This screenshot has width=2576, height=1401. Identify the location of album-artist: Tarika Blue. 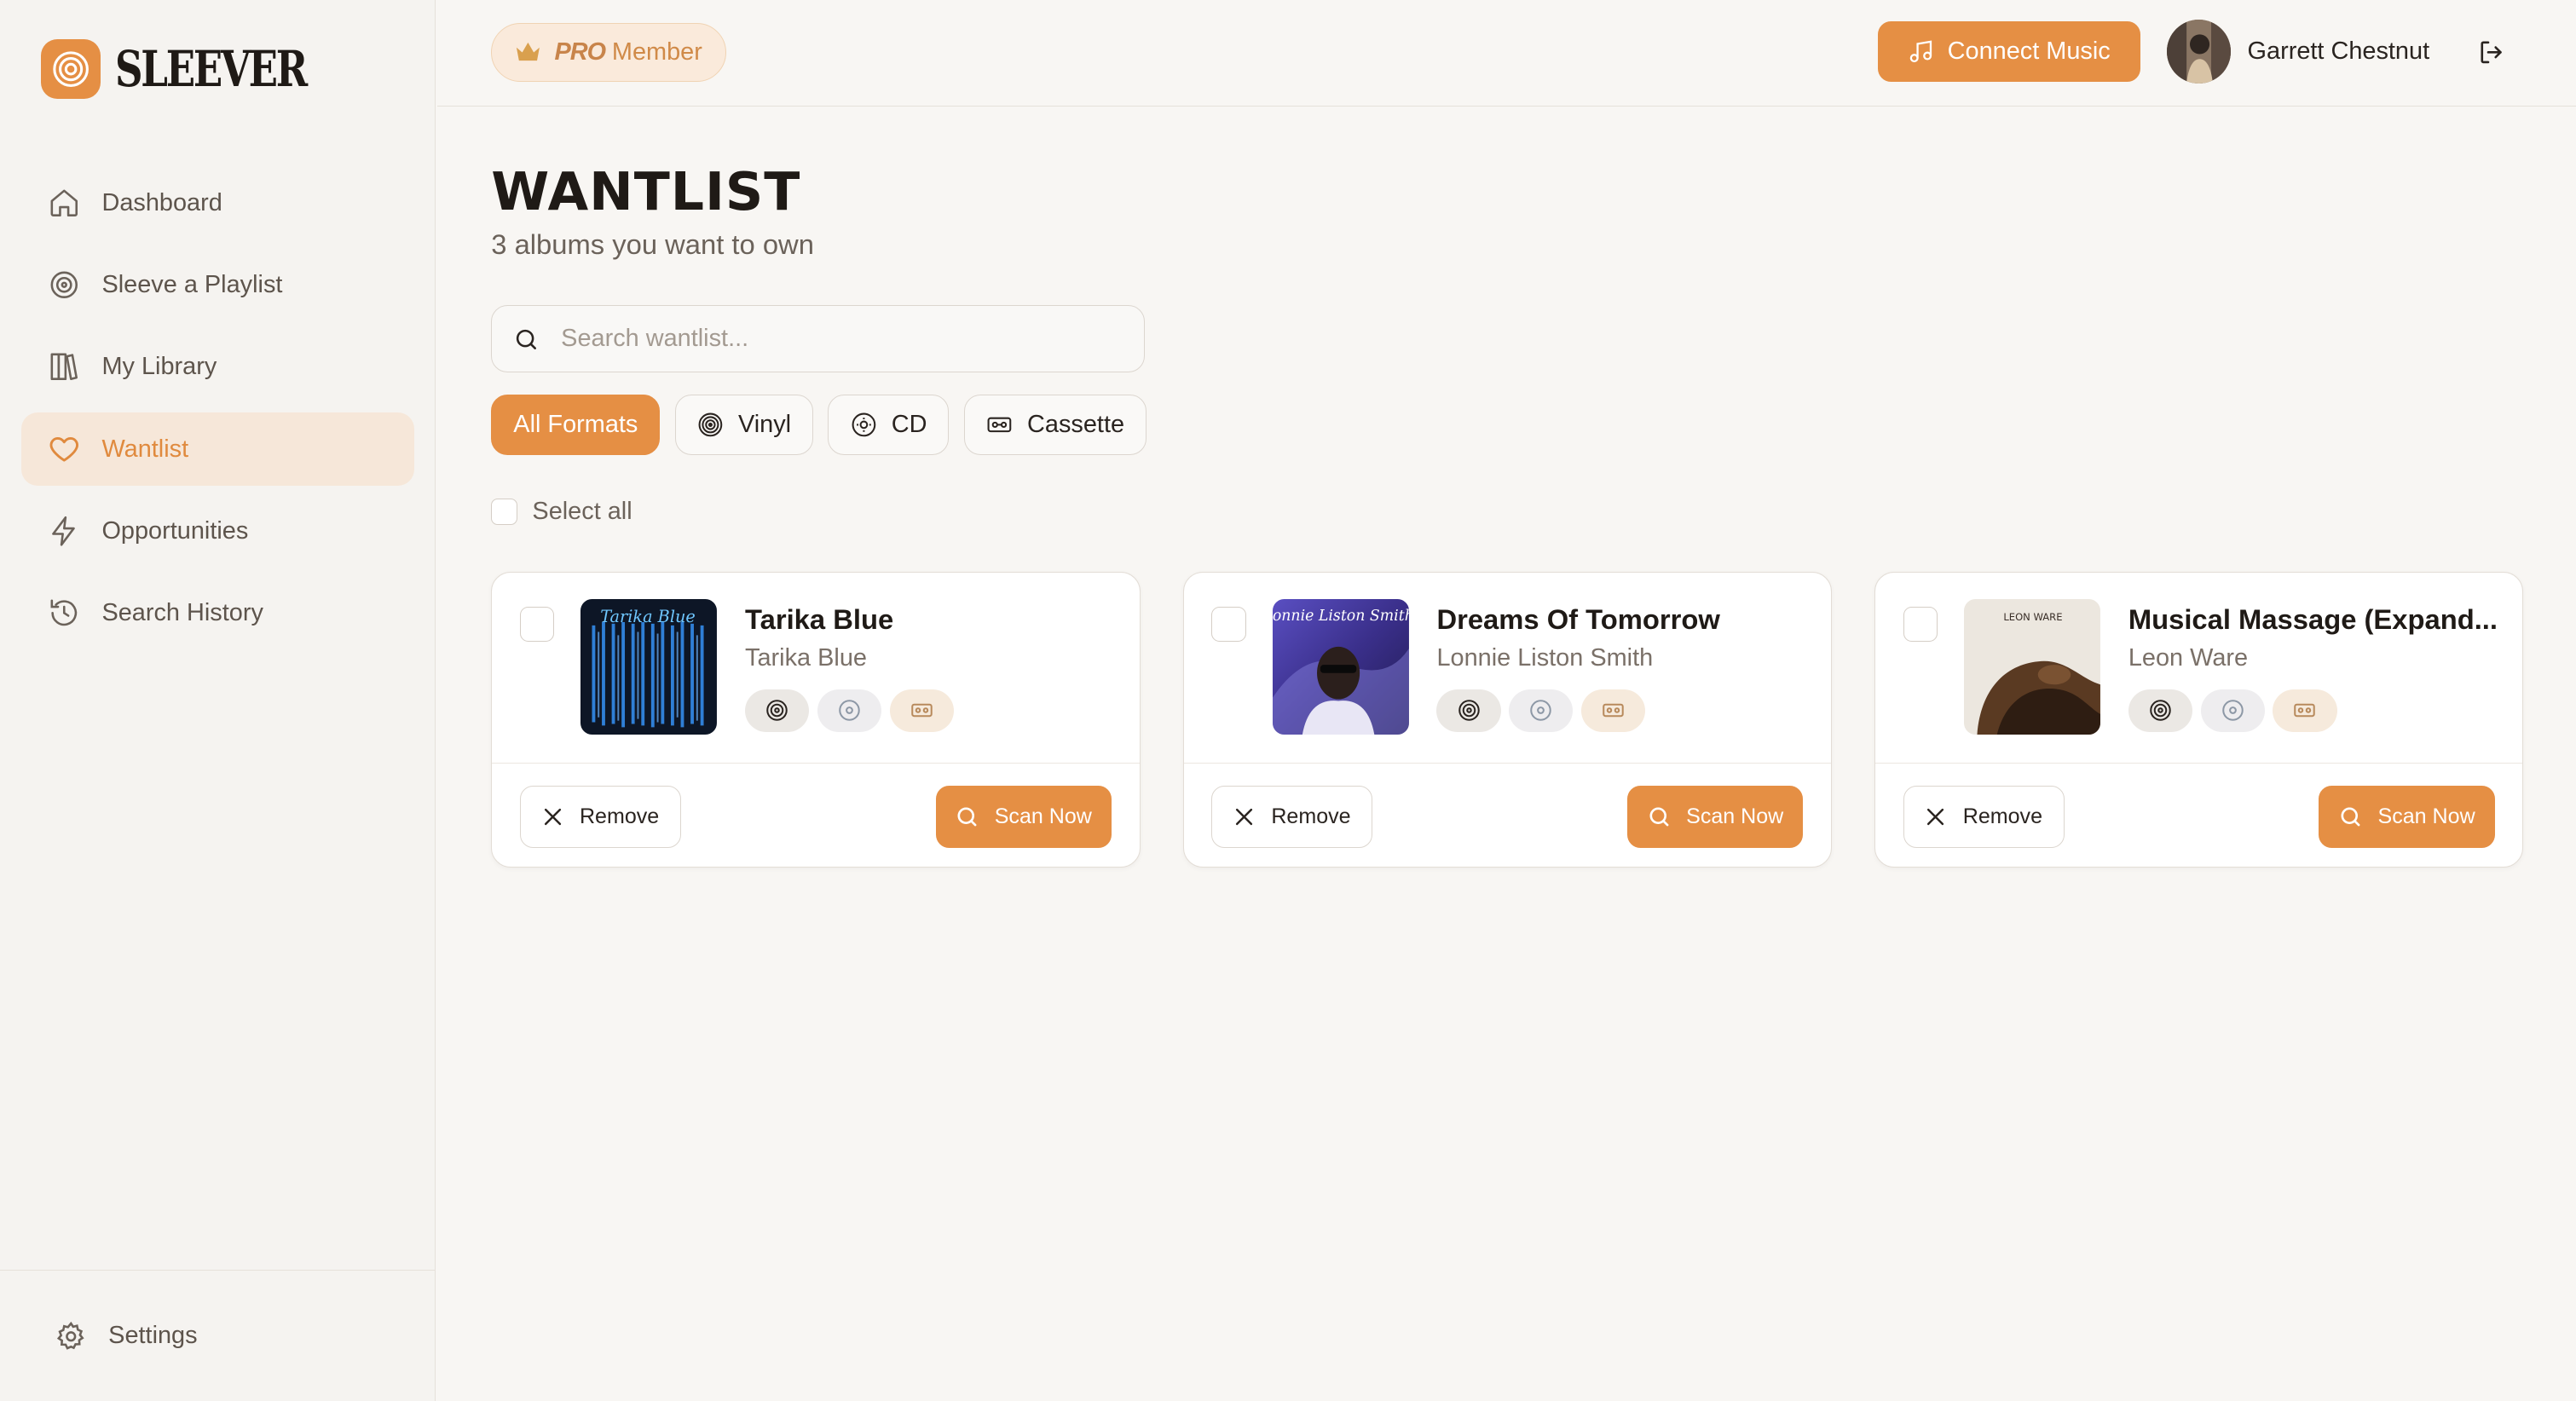
(806, 658).